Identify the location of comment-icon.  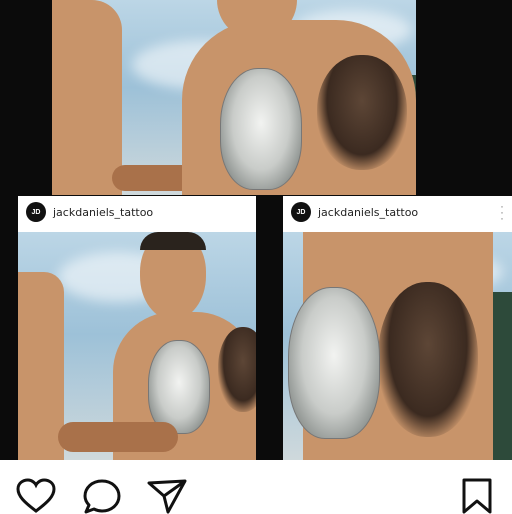
(102, 496).